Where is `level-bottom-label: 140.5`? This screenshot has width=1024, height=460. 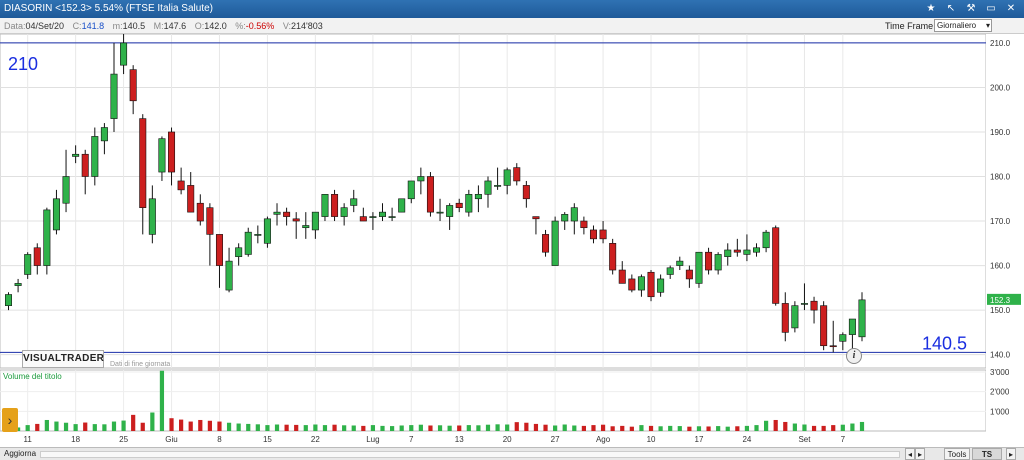 level-bottom-label: 140.5 is located at coordinates (944, 343).